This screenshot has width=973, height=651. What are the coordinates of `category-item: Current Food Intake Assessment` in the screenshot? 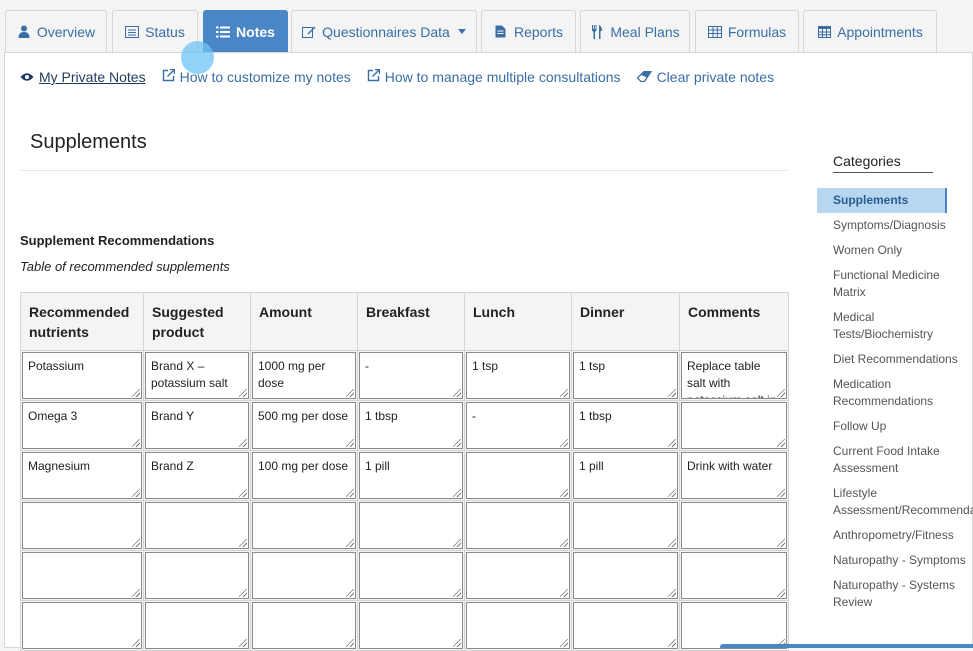 It's located at (895, 460).